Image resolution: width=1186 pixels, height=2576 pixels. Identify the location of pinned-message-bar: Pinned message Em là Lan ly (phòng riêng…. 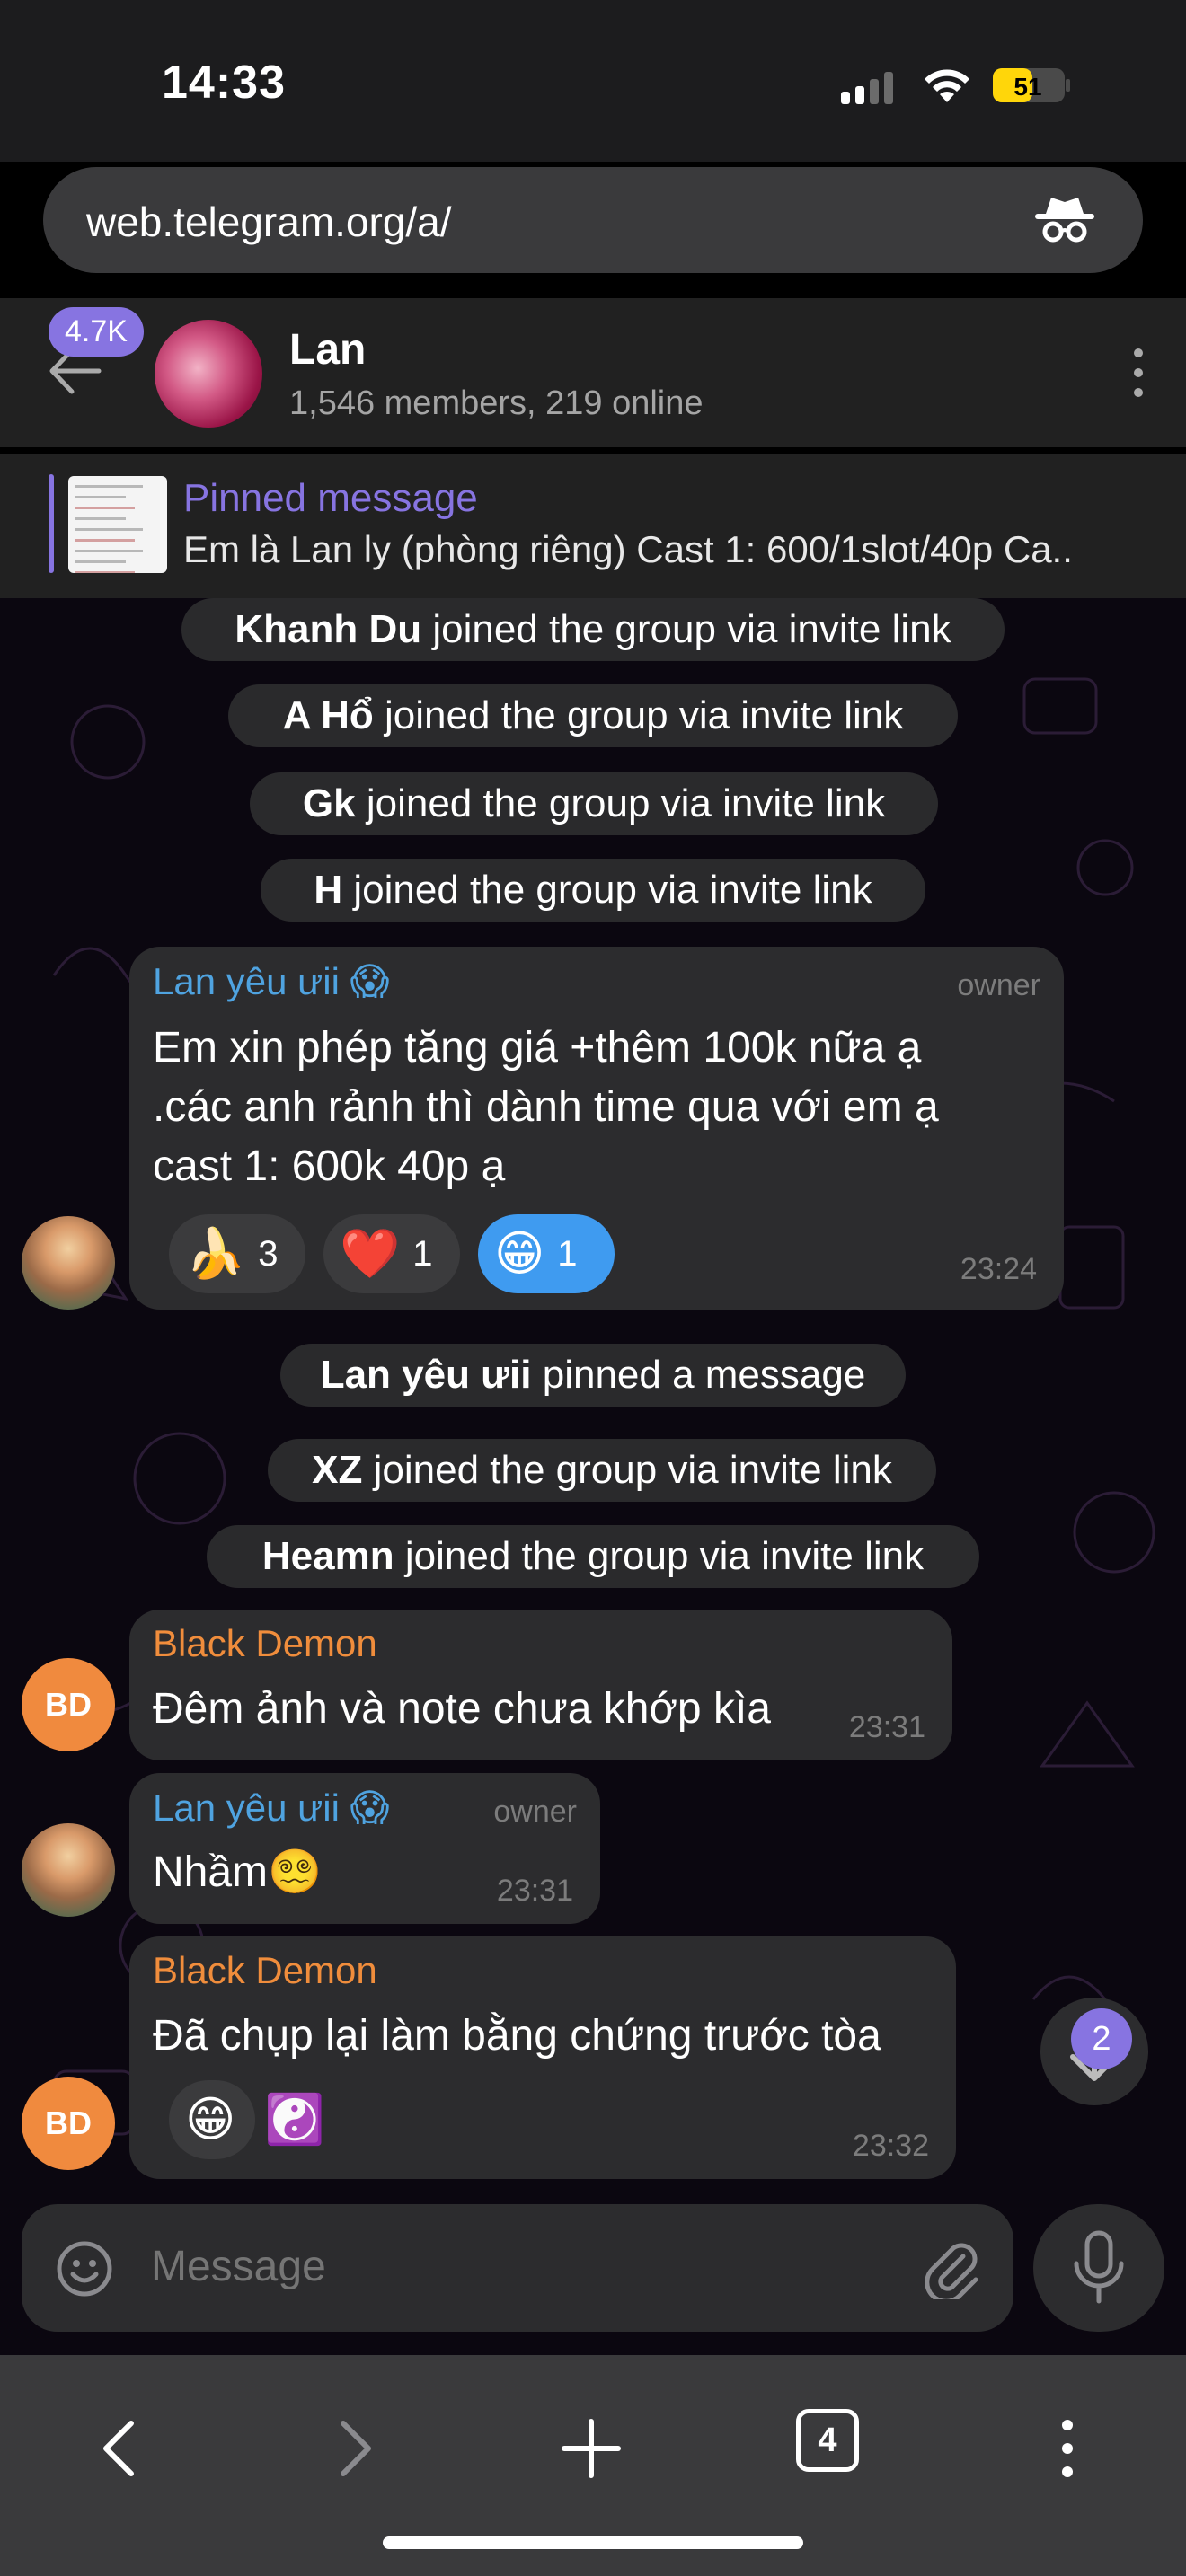
(593, 526).